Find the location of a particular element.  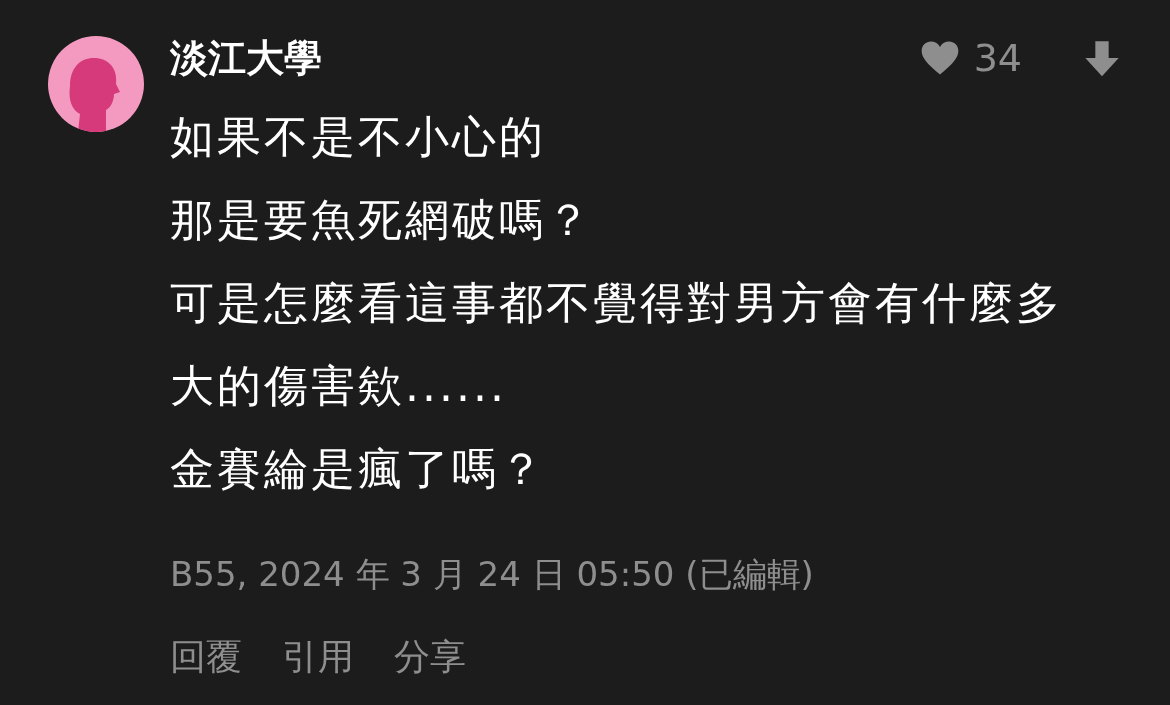

comment-text-line: 金賽綸是瘋了嗎？ is located at coordinates (358, 469).